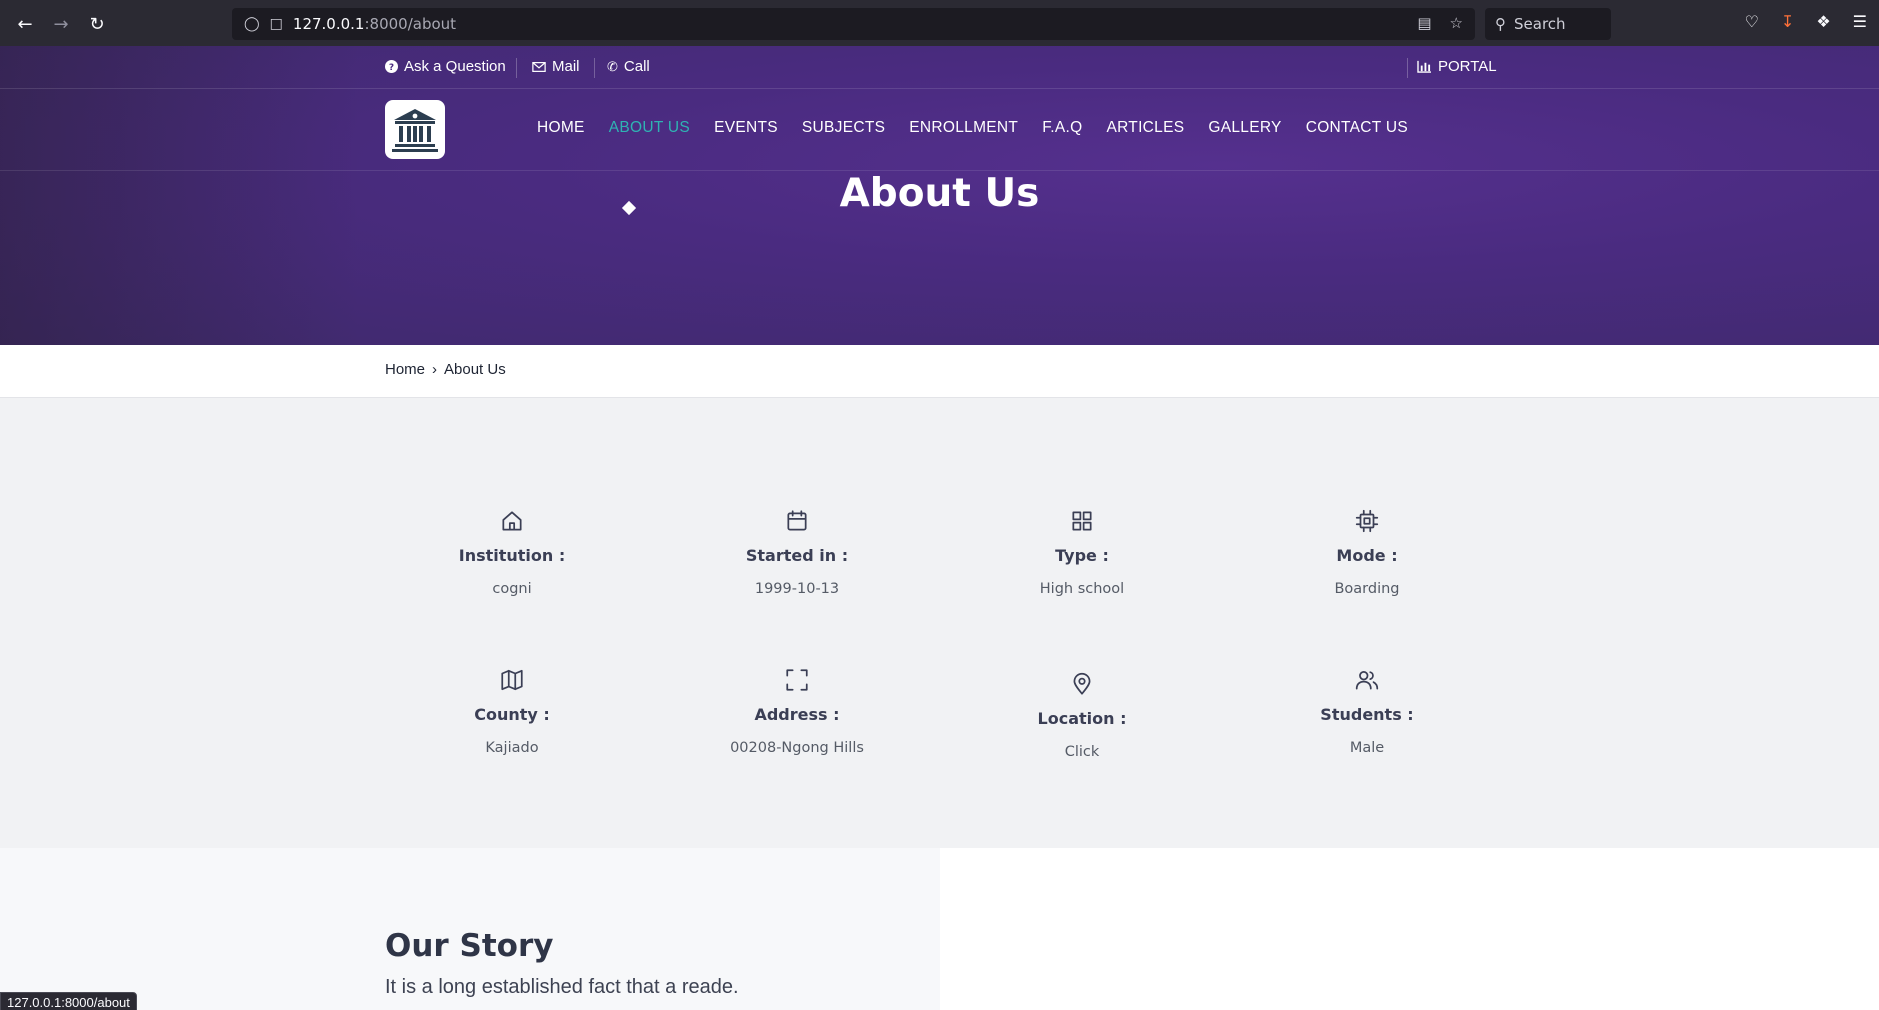 The image size is (1879, 1010). What do you see at coordinates (746, 128) in the screenshot?
I see `nav-item-events: EVENTS` at bounding box center [746, 128].